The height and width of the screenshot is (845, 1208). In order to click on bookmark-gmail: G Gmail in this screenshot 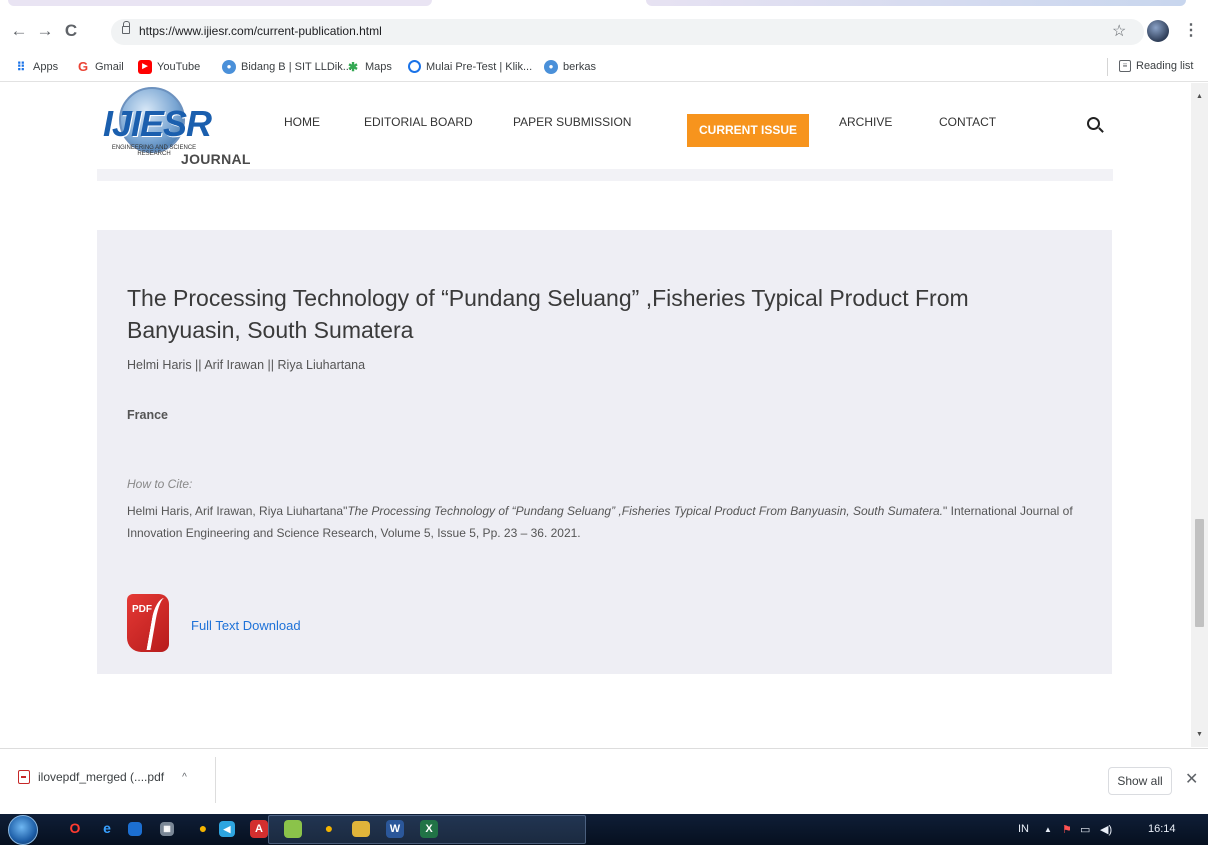, I will do `click(100, 67)`.